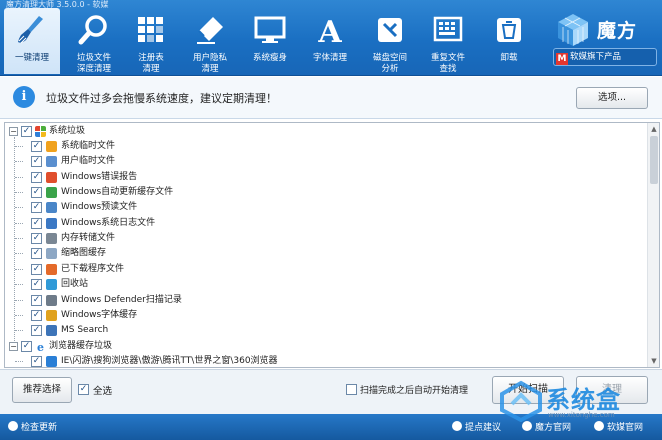  What do you see at coordinates (562, 59) in the screenshot?
I see `brand-badge: M` at bounding box center [562, 59].